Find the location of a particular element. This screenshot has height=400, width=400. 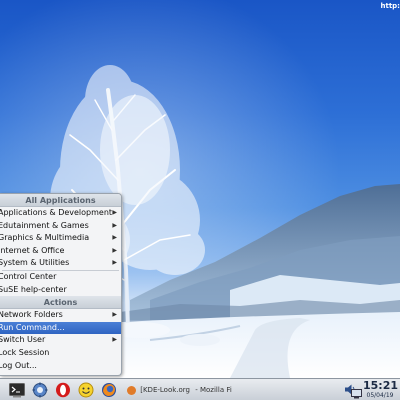

menu-header-actions: Actions is located at coordinates (60, 303).